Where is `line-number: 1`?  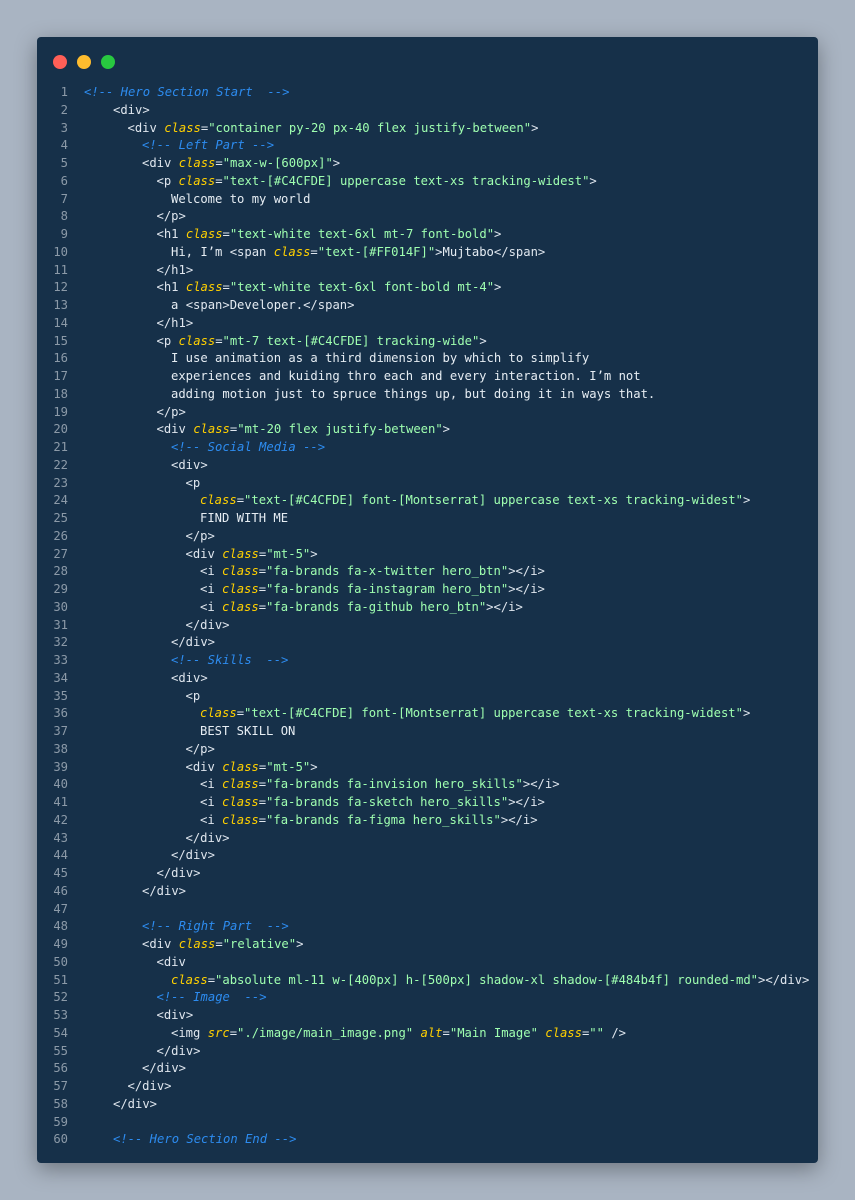 line-number: 1 is located at coordinates (64, 92).